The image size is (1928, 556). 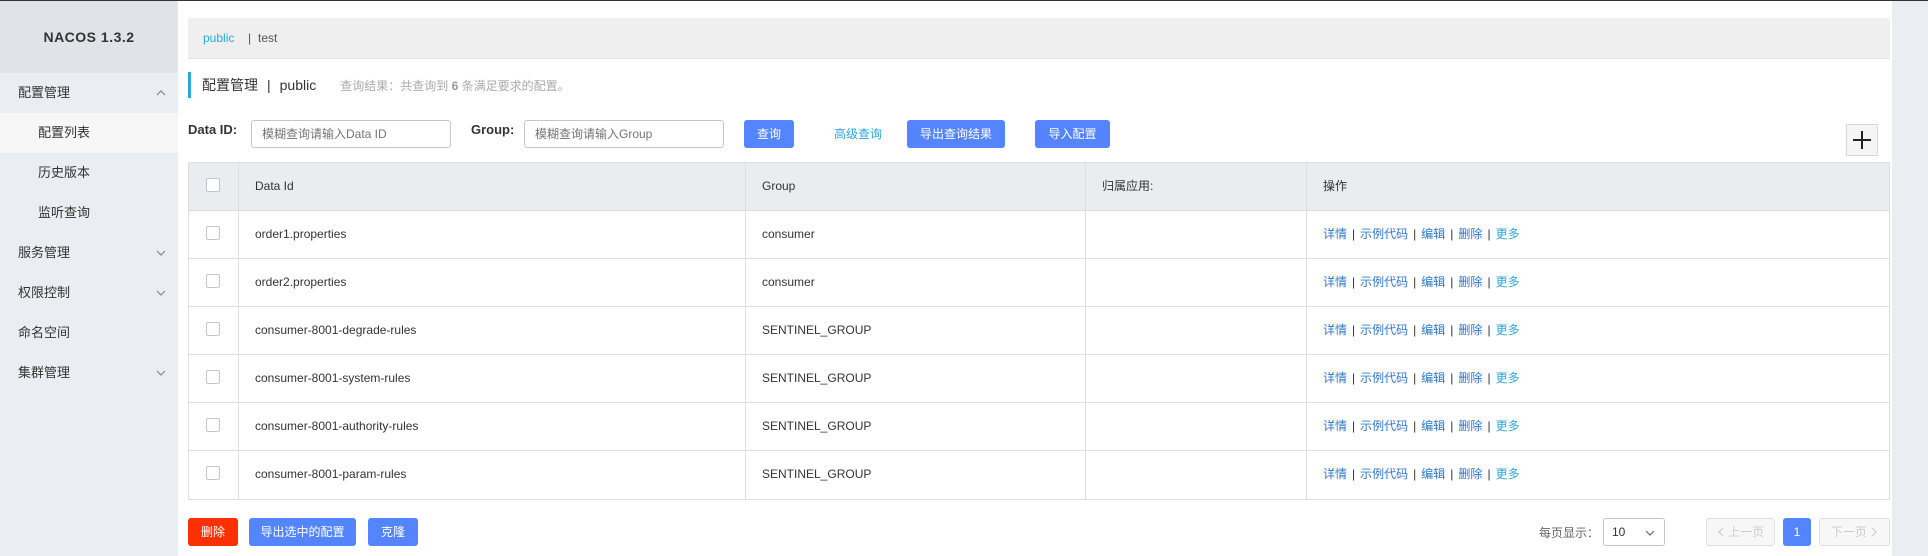 I want to click on sidebar-item-namespace: 命名空间, so click(x=89, y=333).